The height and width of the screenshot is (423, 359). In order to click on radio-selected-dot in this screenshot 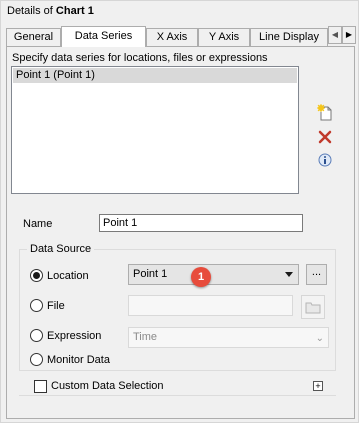, I will do `click(36, 275)`.